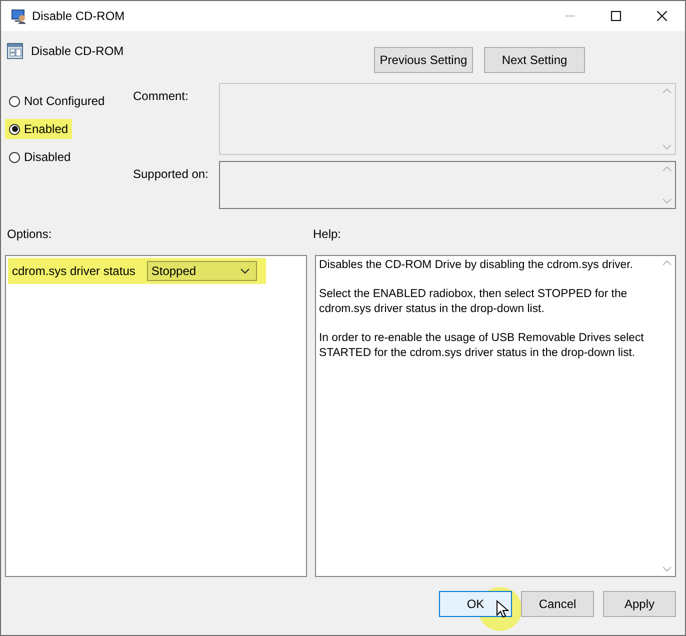 The height and width of the screenshot is (636, 686). Describe the element at coordinates (171, 174) in the screenshot. I see `supported-on-label: Supported on:` at that location.